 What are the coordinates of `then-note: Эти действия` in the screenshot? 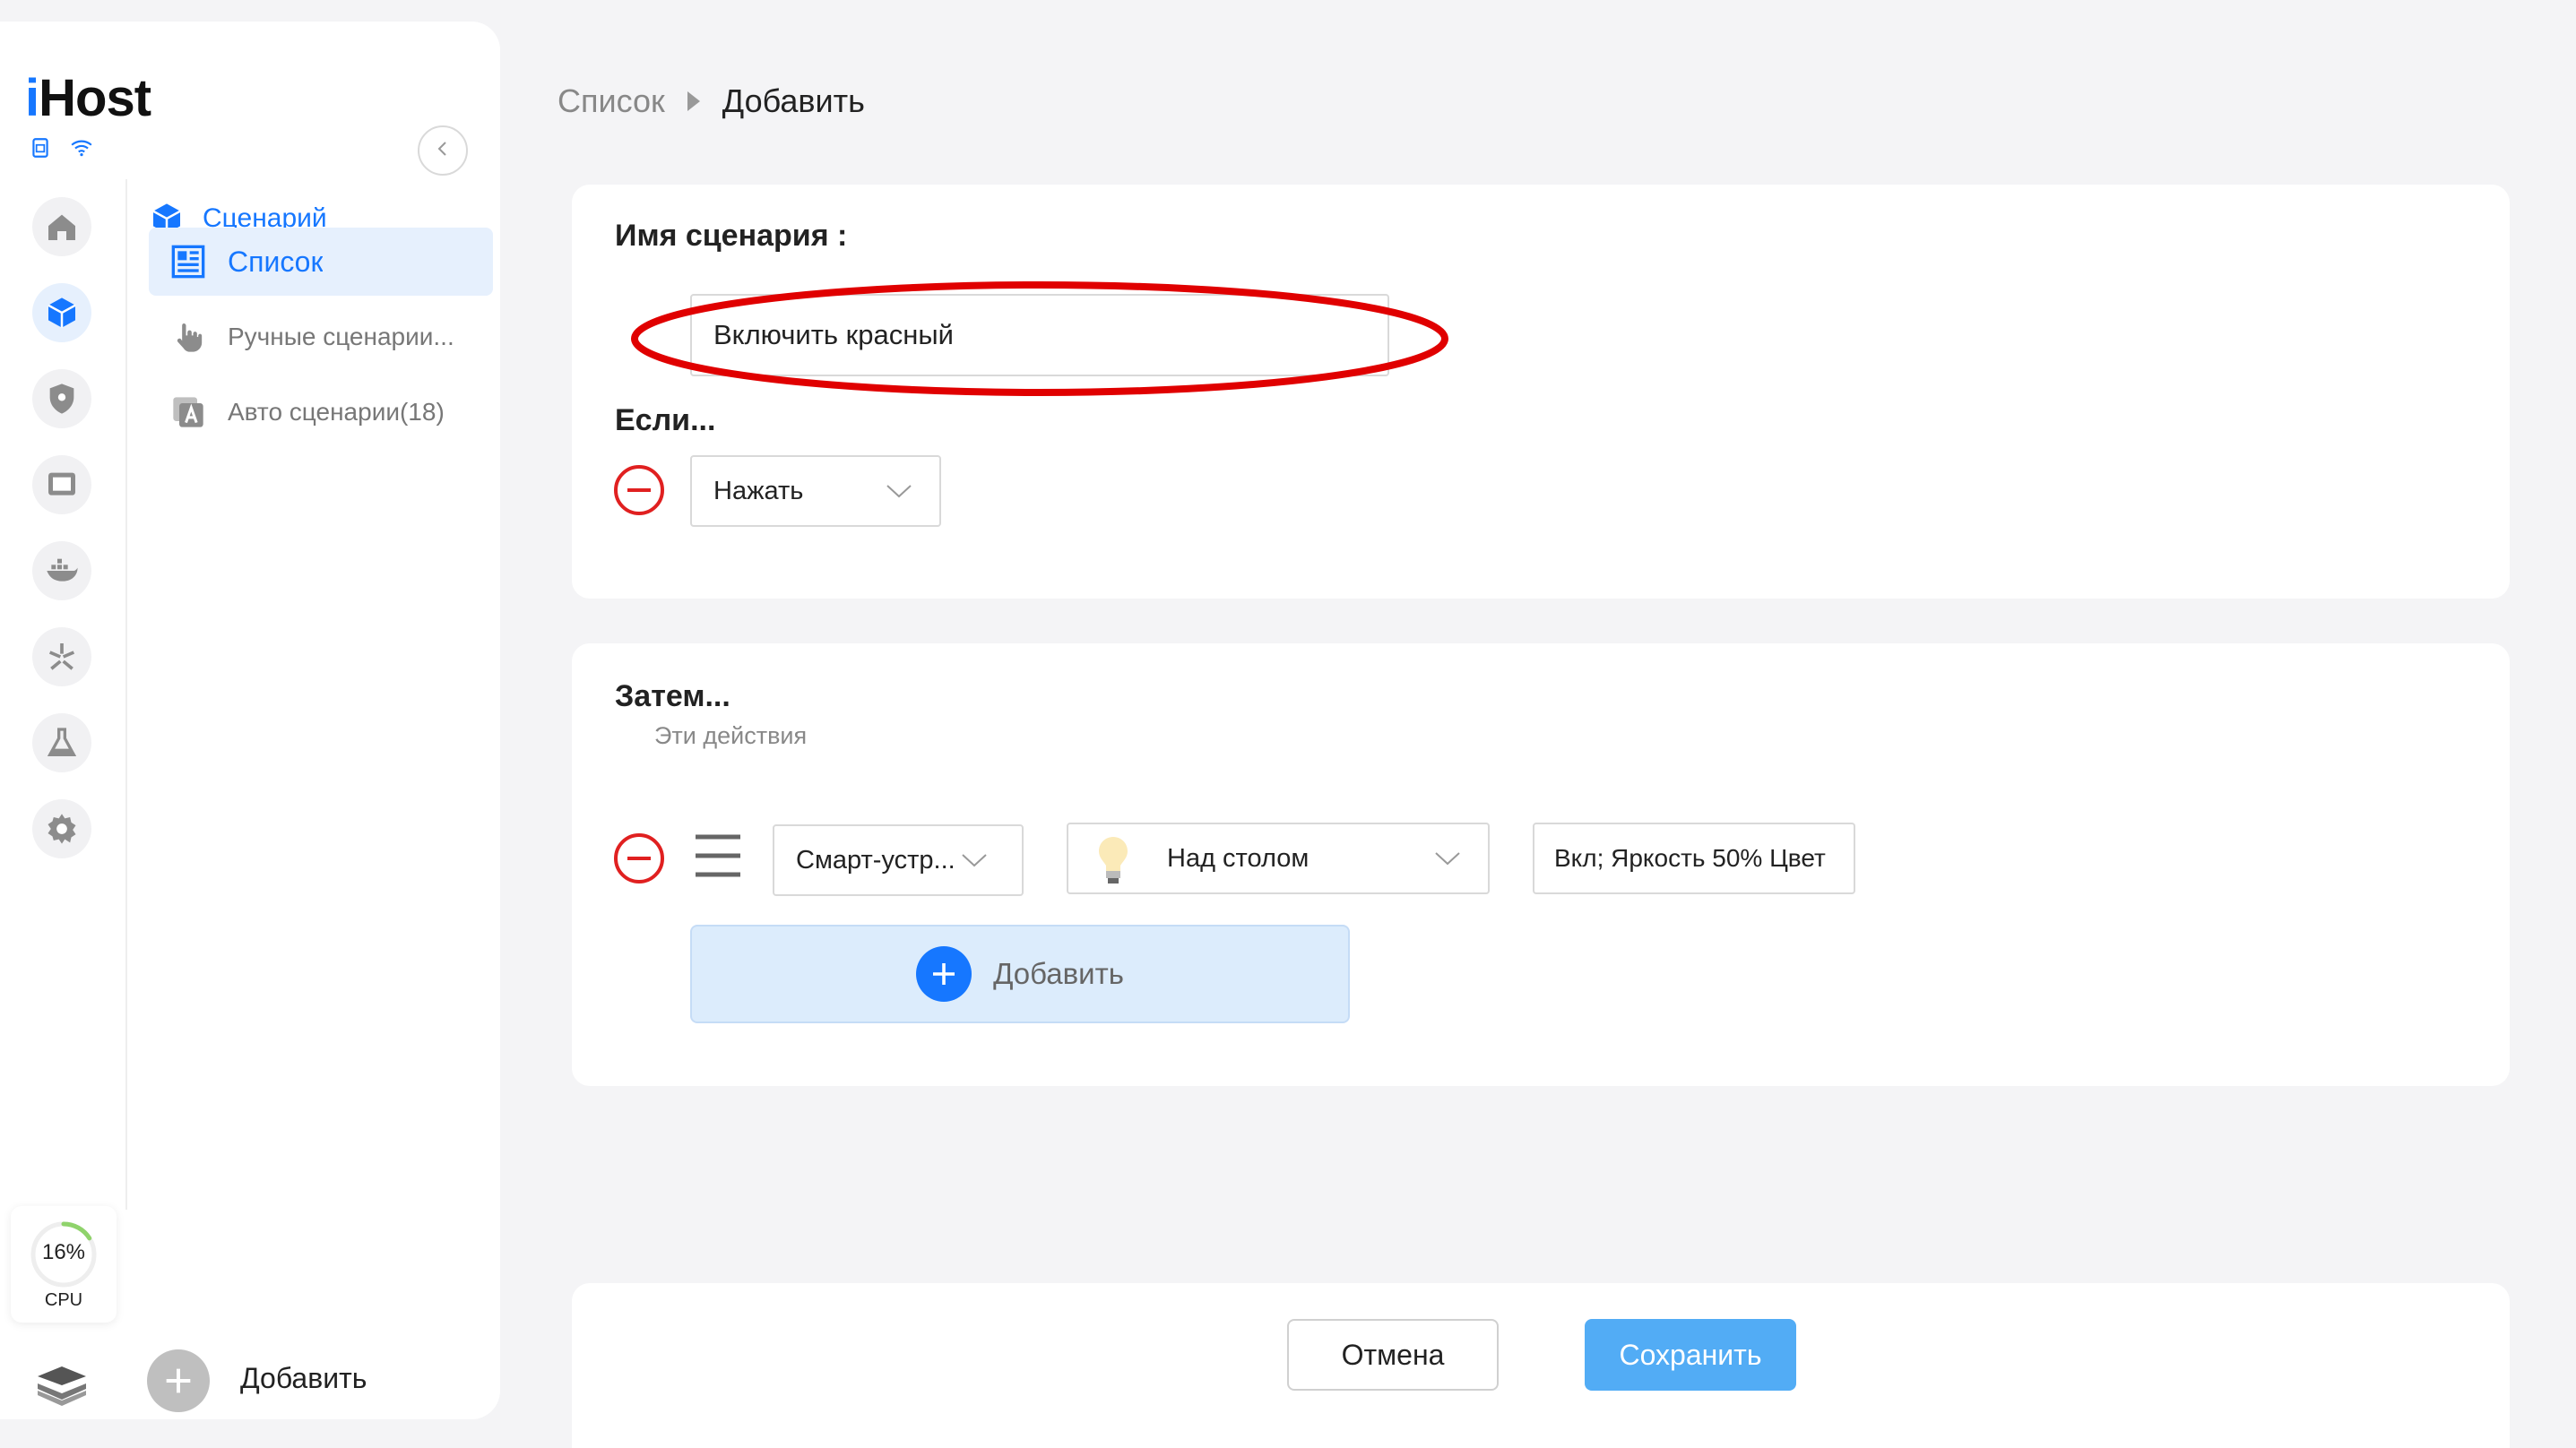 It's located at (731, 736).